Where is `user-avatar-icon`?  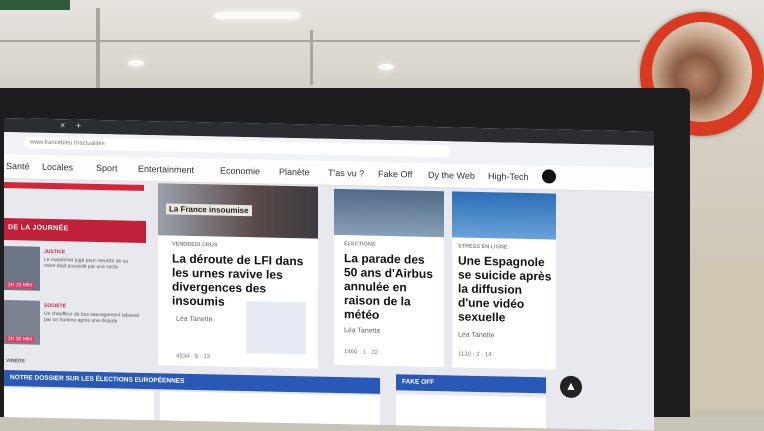 user-avatar-icon is located at coordinates (549, 176).